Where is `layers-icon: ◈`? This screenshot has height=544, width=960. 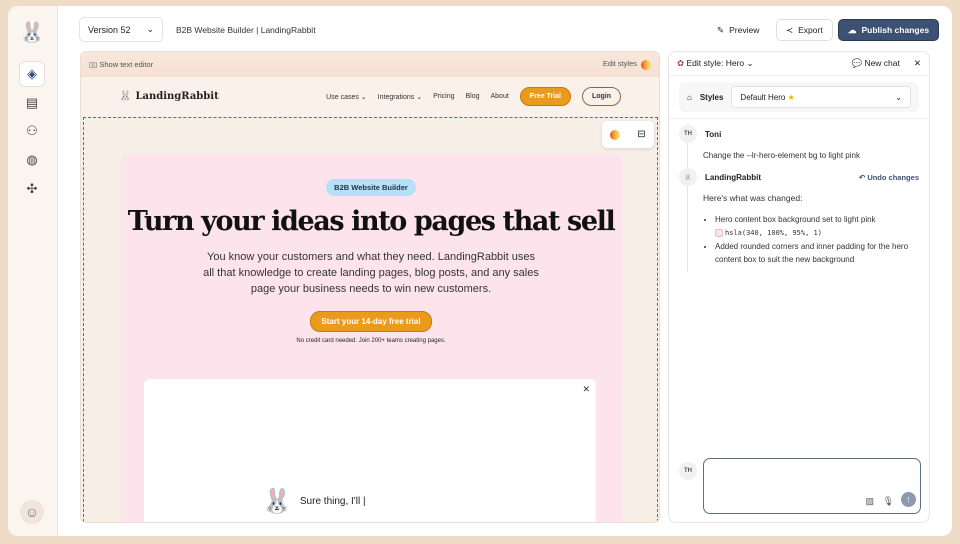
layers-icon: ◈ is located at coordinates (32, 74).